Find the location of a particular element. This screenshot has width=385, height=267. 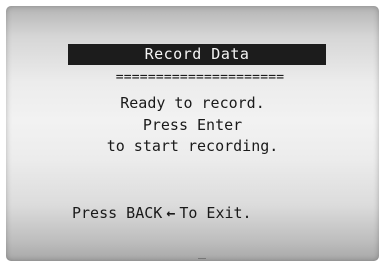

screen-bottom-tick is located at coordinates (202, 258).